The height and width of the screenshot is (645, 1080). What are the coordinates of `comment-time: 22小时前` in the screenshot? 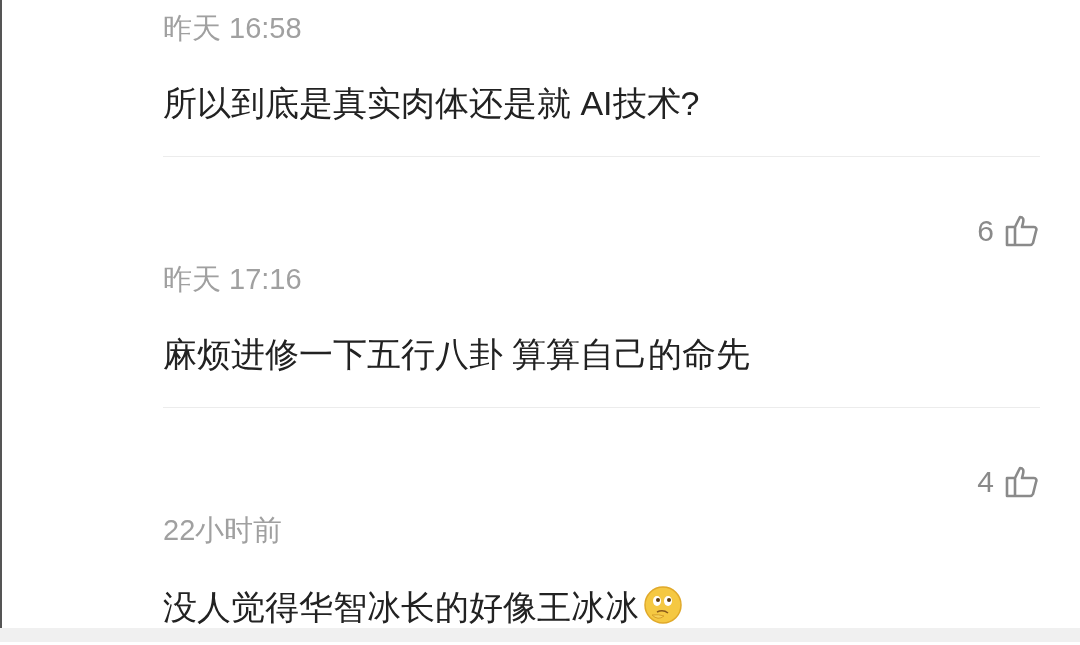 It's located at (223, 530).